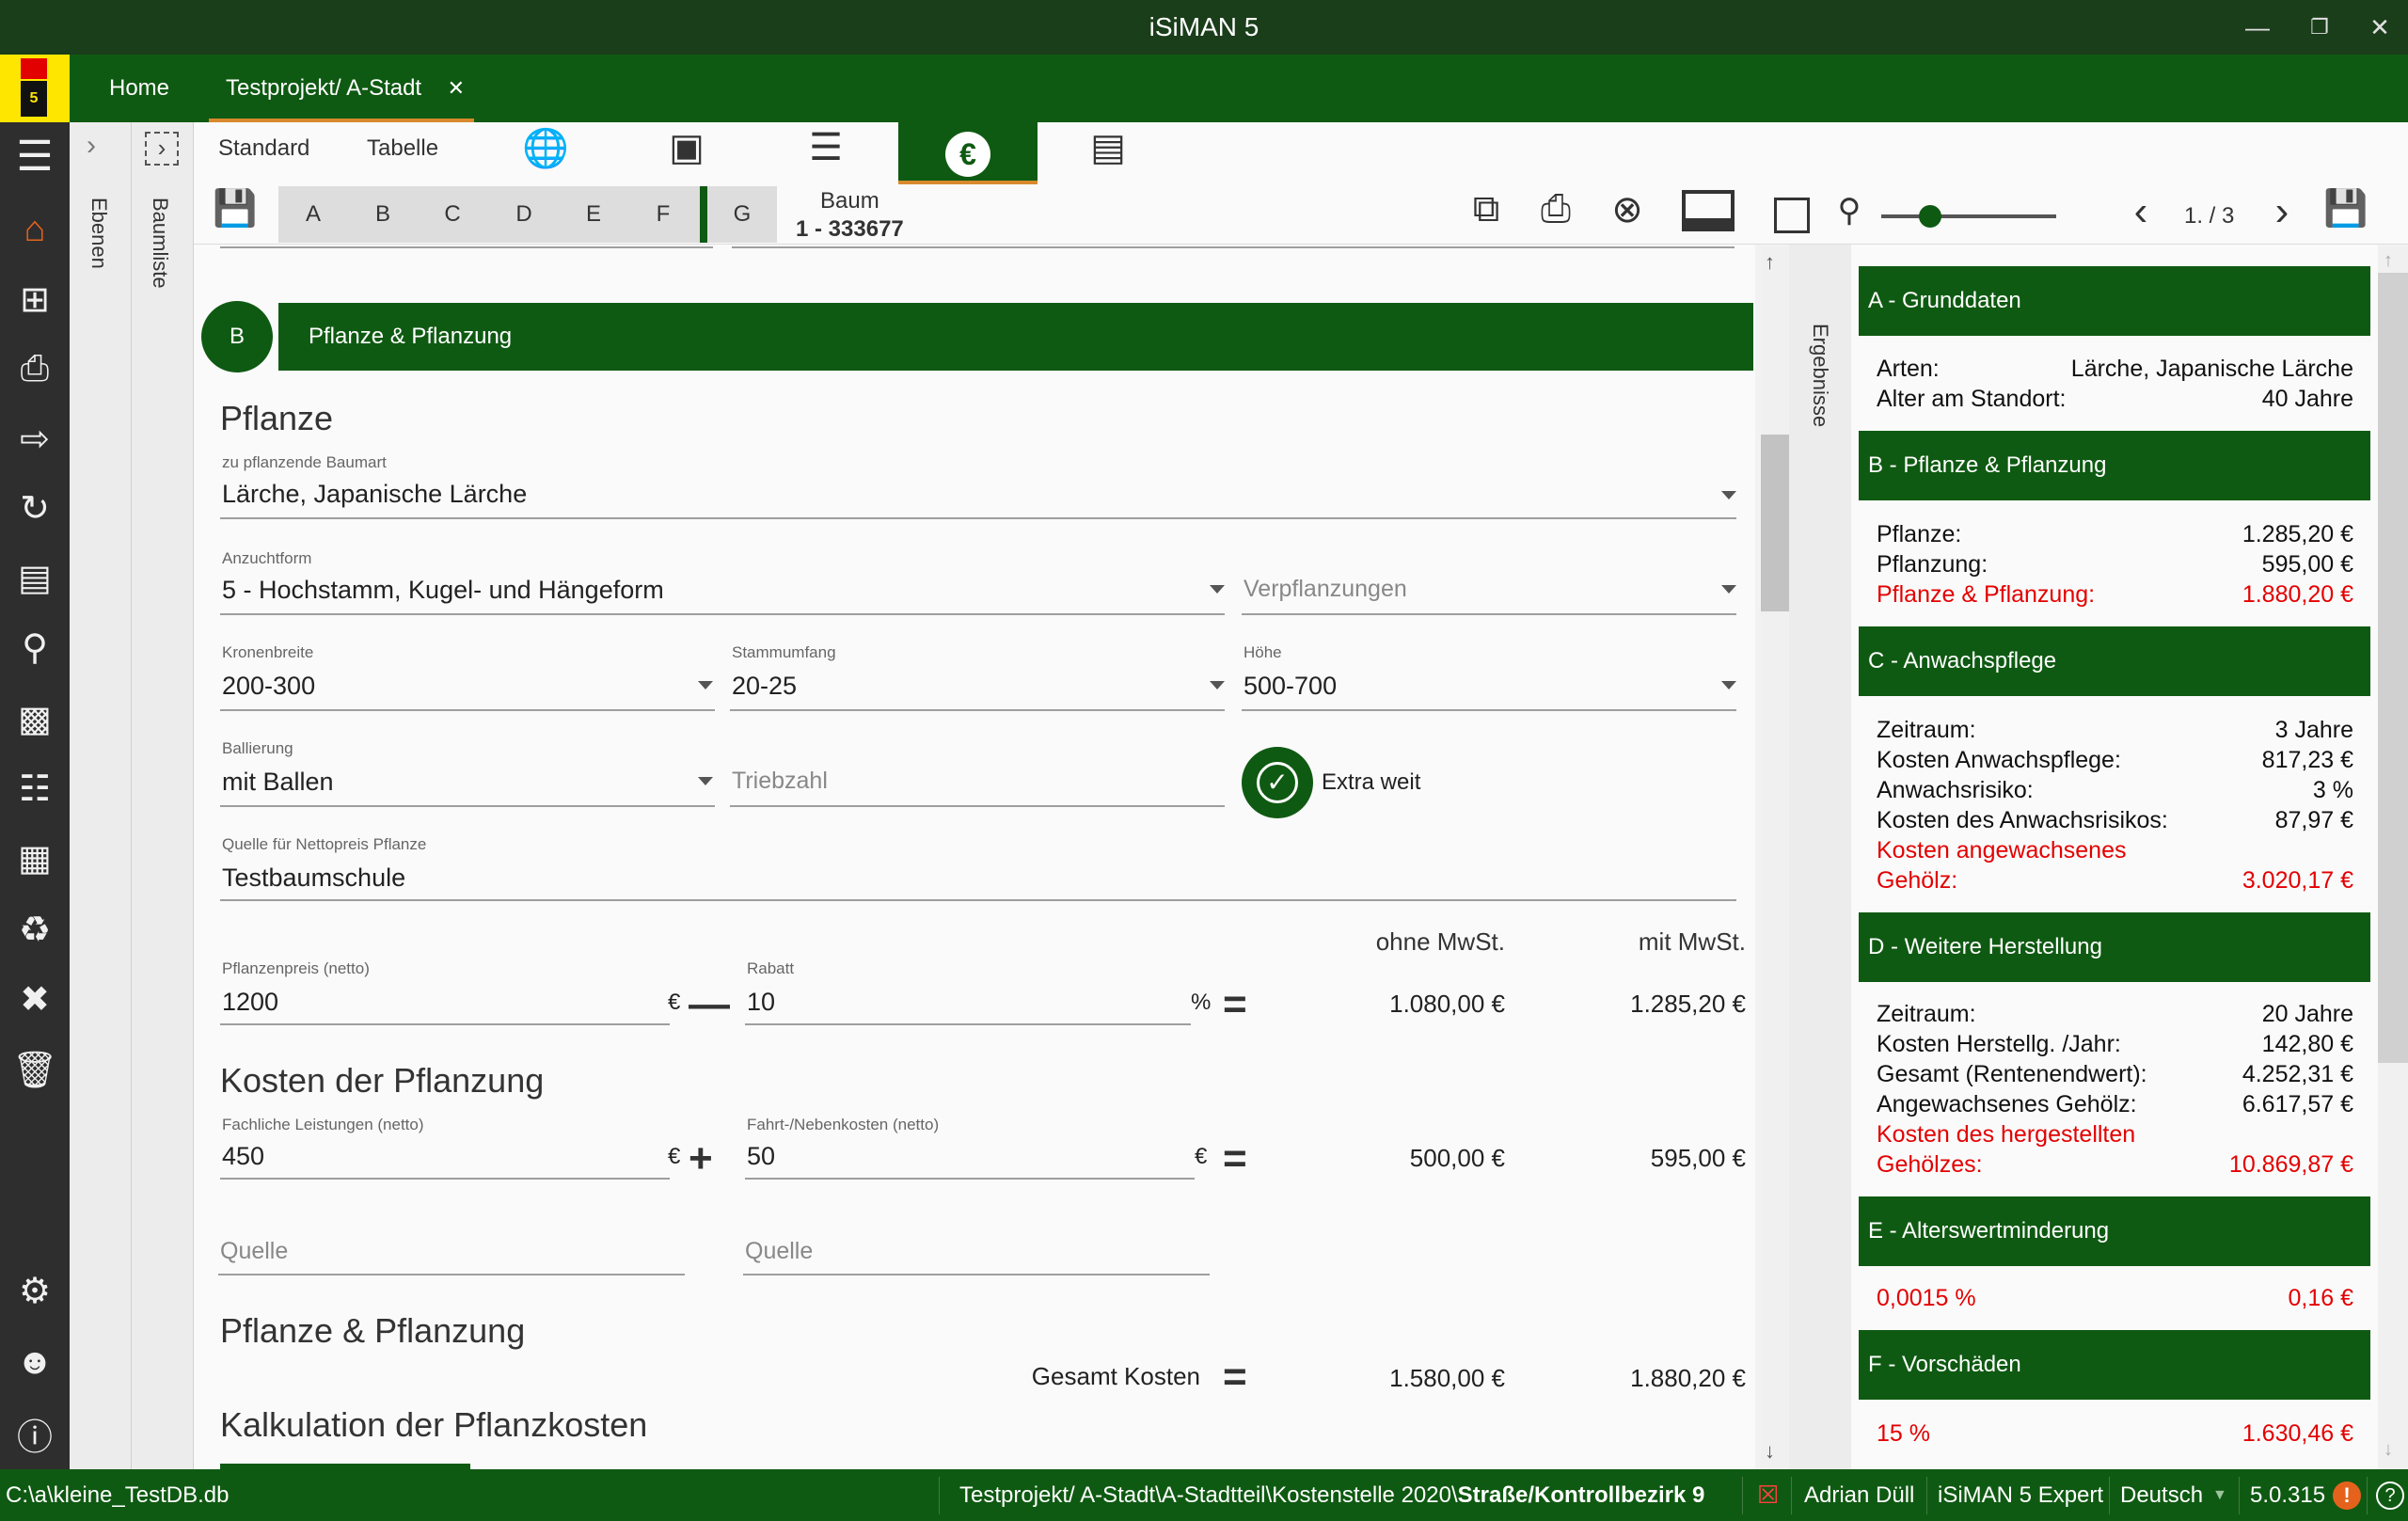  I want to click on database-search-icon: ⚲, so click(35, 647).